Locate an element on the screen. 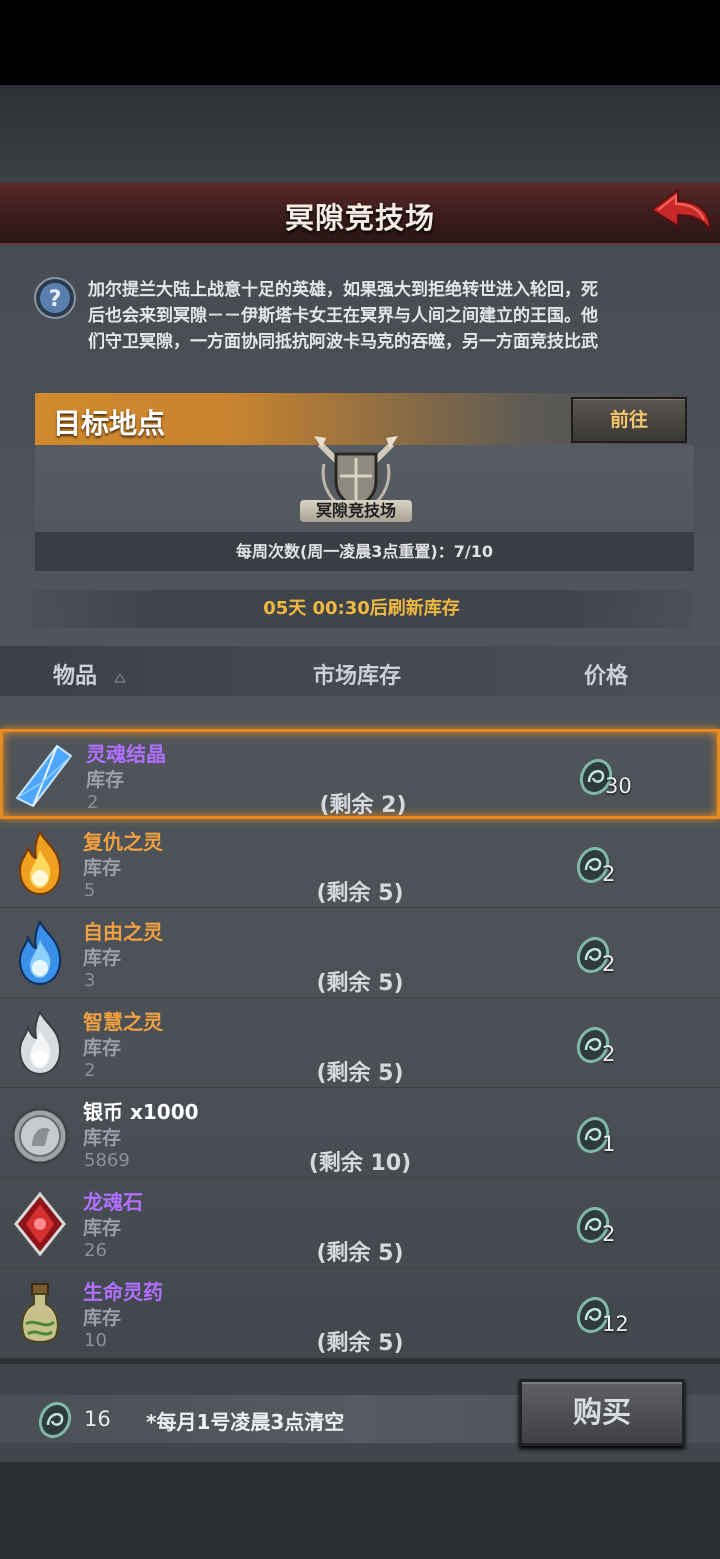 The height and width of the screenshot is (1559, 720). column-header-price: 价格 is located at coordinates (606, 676).